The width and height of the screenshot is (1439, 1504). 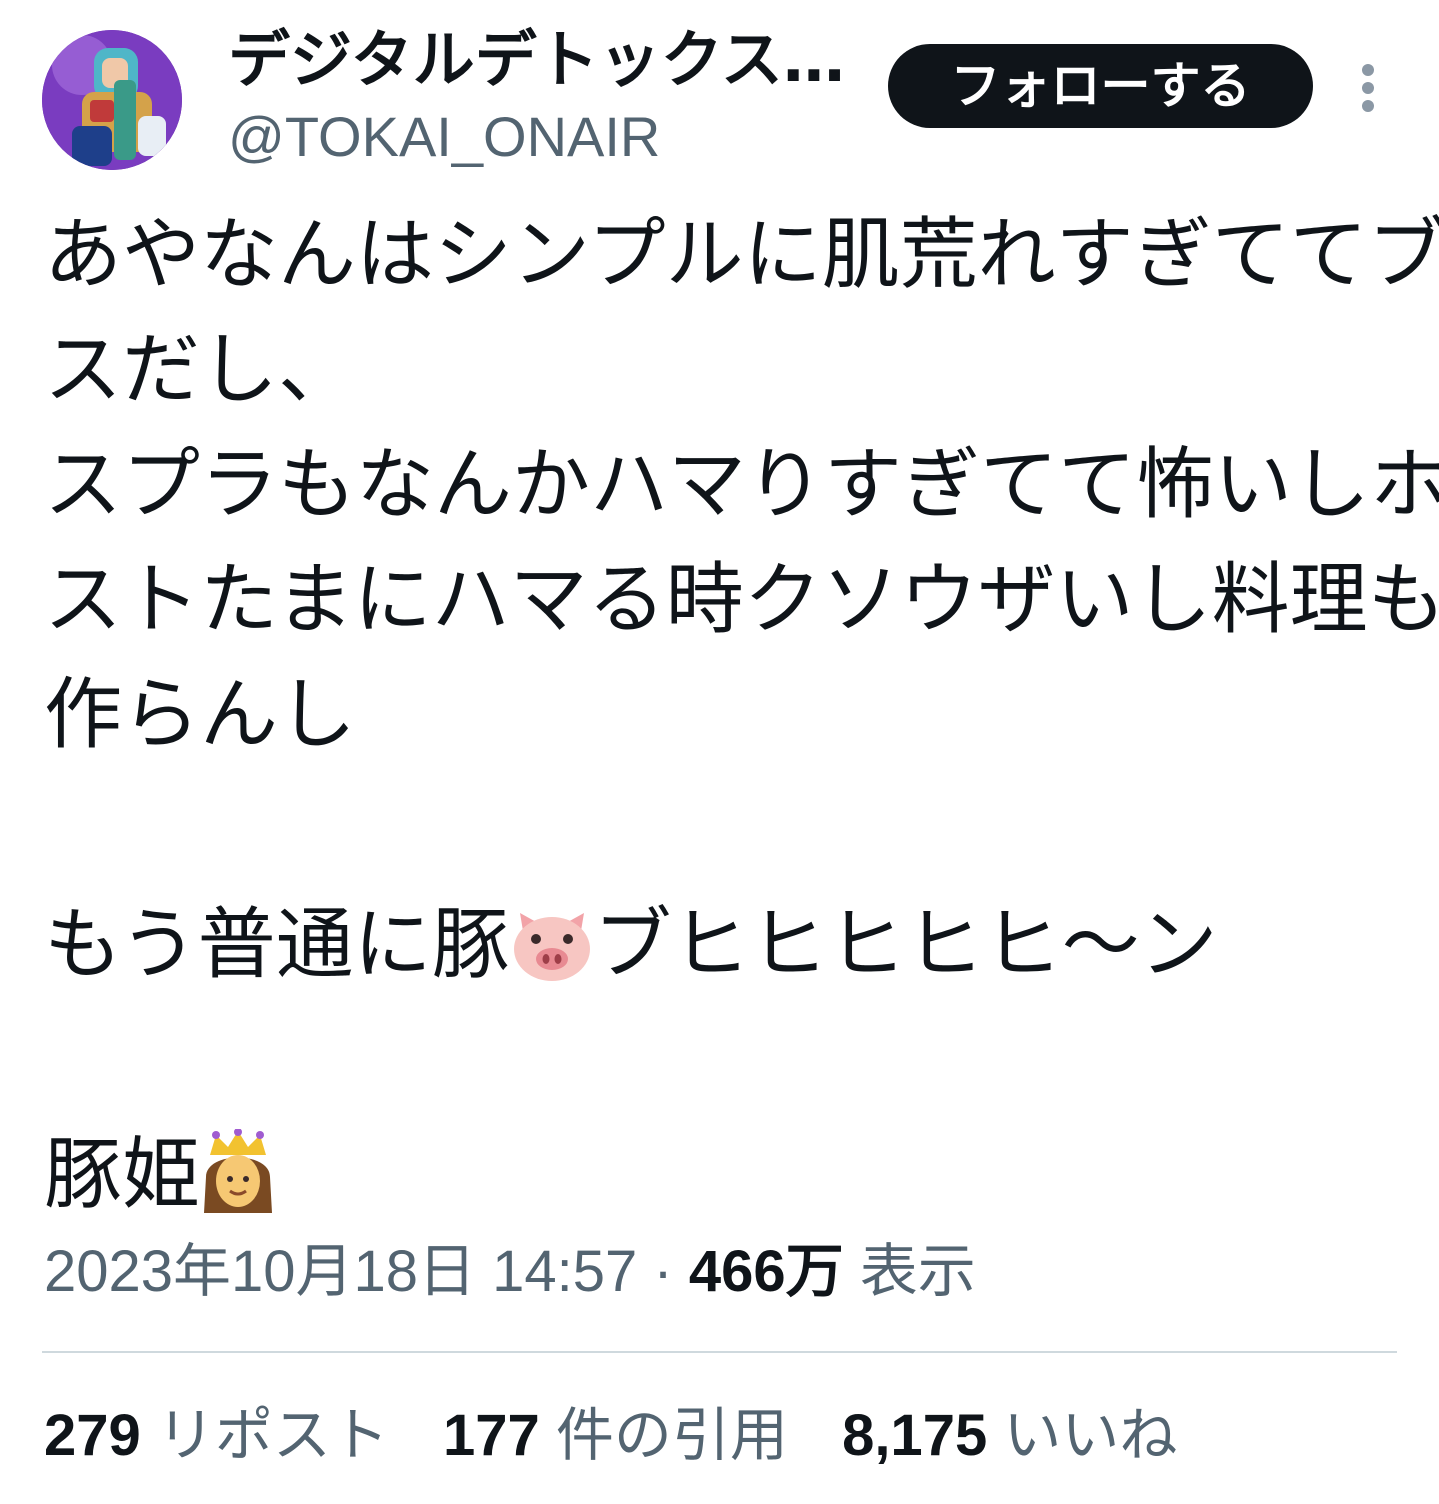 I want to click on tweet-line-with-emoji: 豚姫, so click(x=724, y=1175).